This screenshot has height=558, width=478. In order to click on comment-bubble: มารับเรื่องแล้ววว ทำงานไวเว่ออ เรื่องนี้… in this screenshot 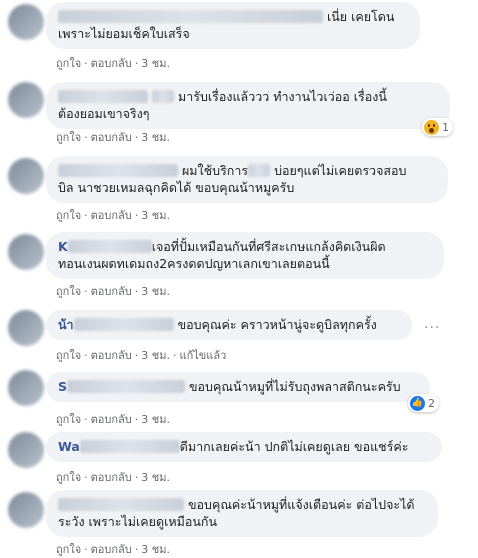, I will do `click(248, 105)`.